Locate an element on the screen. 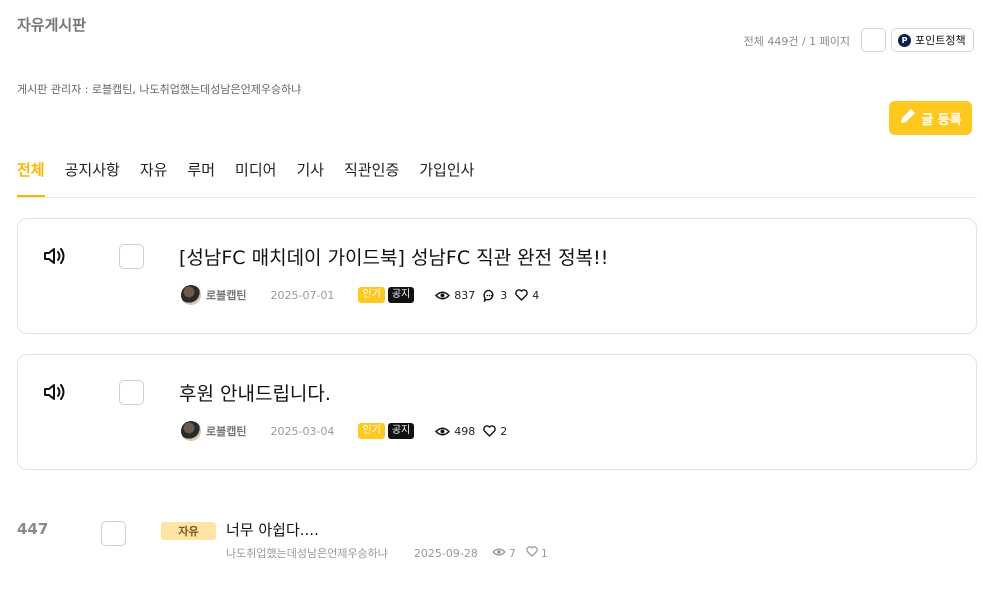  view-count-value: 498 is located at coordinates (465, 431).